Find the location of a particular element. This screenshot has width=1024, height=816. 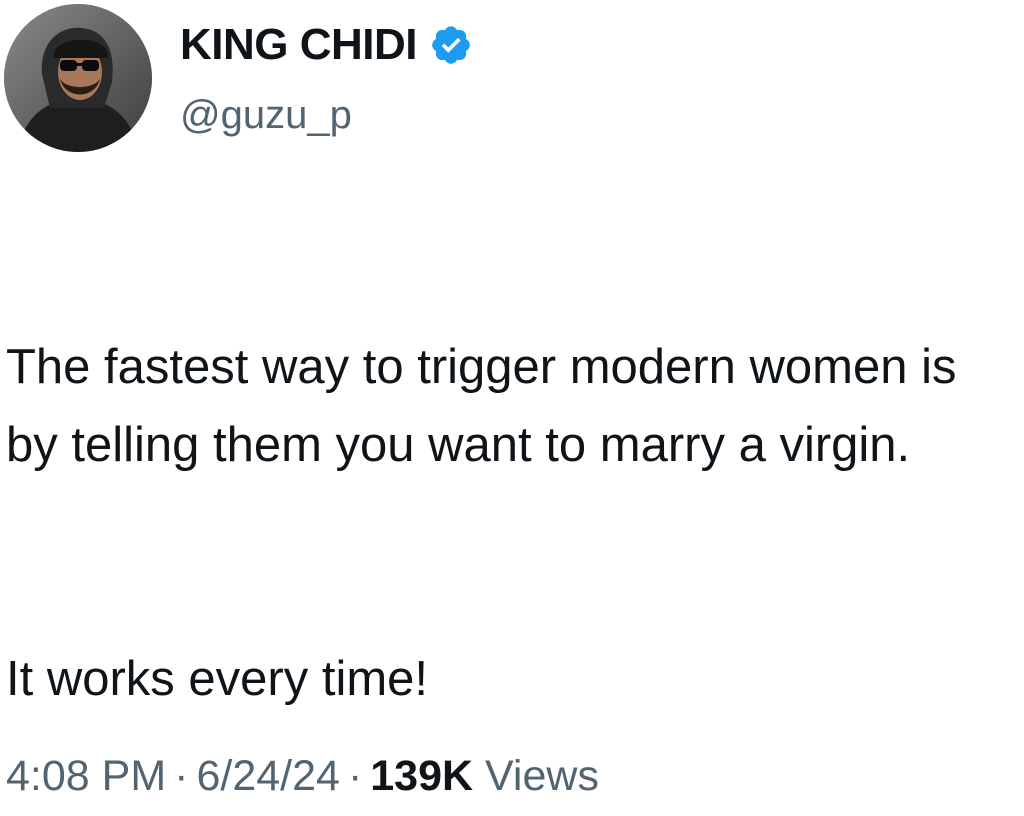

views-count: 139K is located at coordinates (421, 776).